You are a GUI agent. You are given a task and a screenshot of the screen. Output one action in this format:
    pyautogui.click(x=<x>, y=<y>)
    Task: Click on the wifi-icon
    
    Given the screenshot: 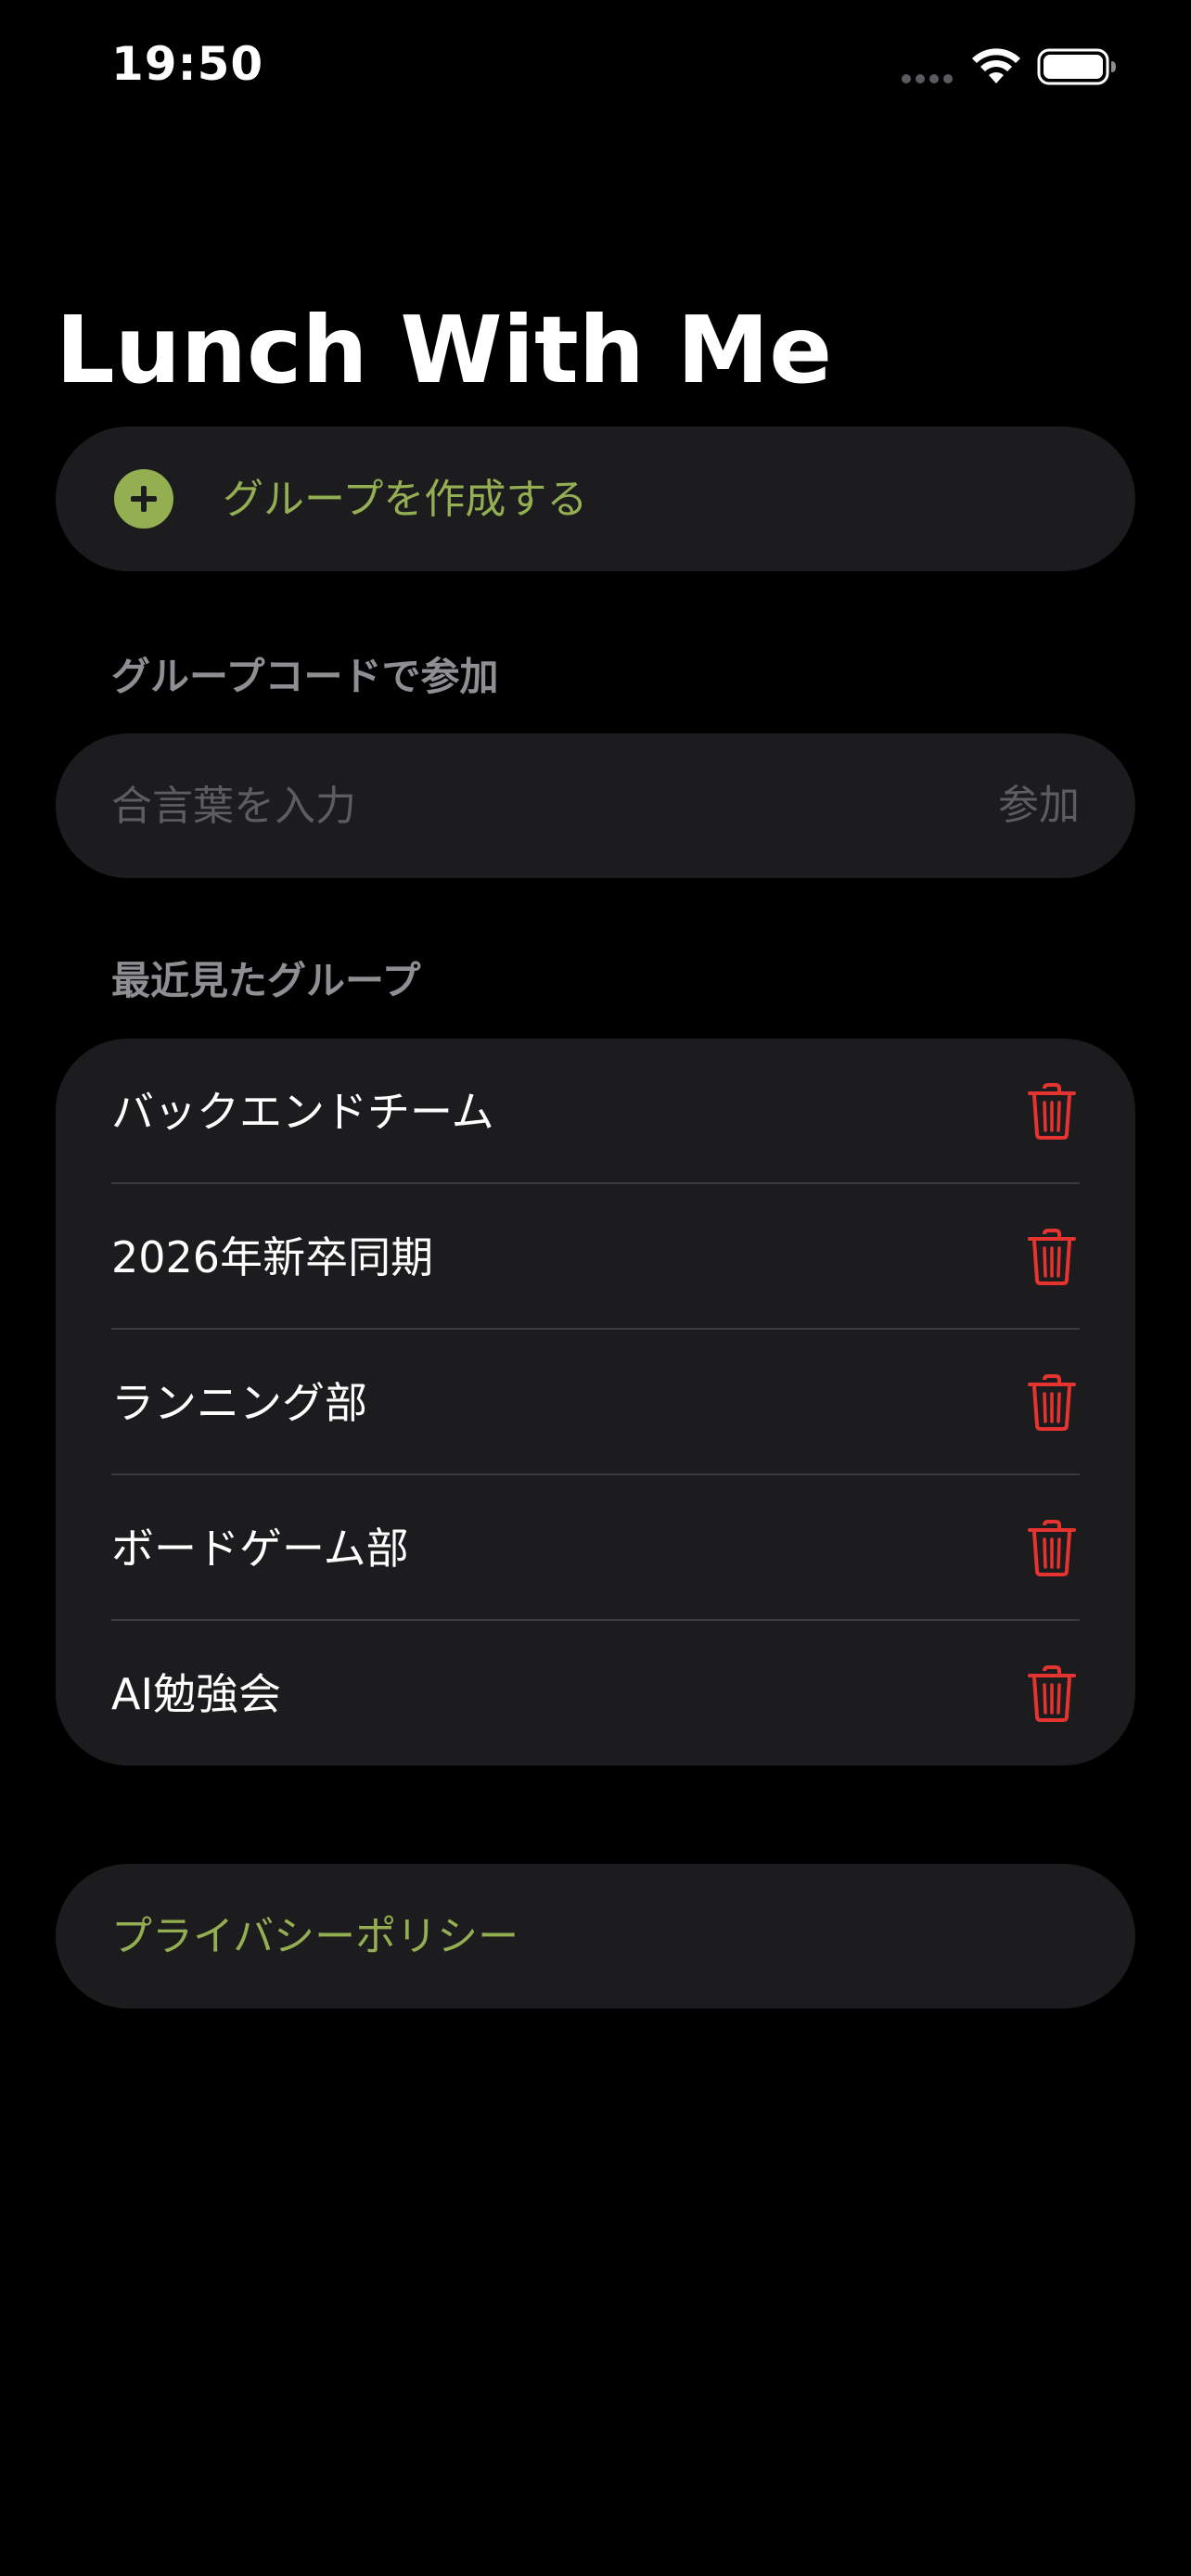 What is the action you would take?
    pyautogui.click(x=996, y=66)
    